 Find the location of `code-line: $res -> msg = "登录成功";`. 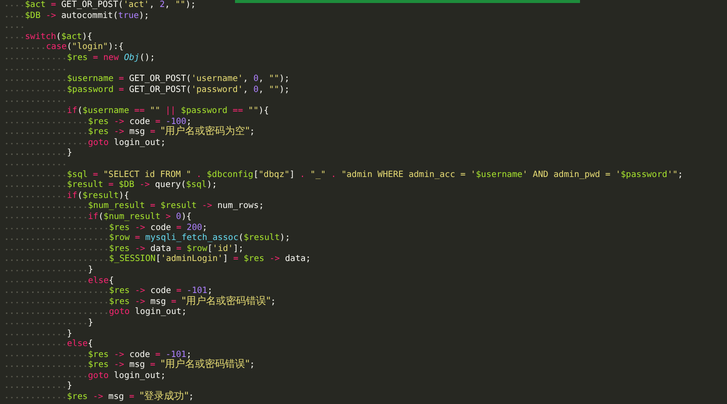

code-line: $res -> msg = "登录成功"; is located at coordinates (130, 397).